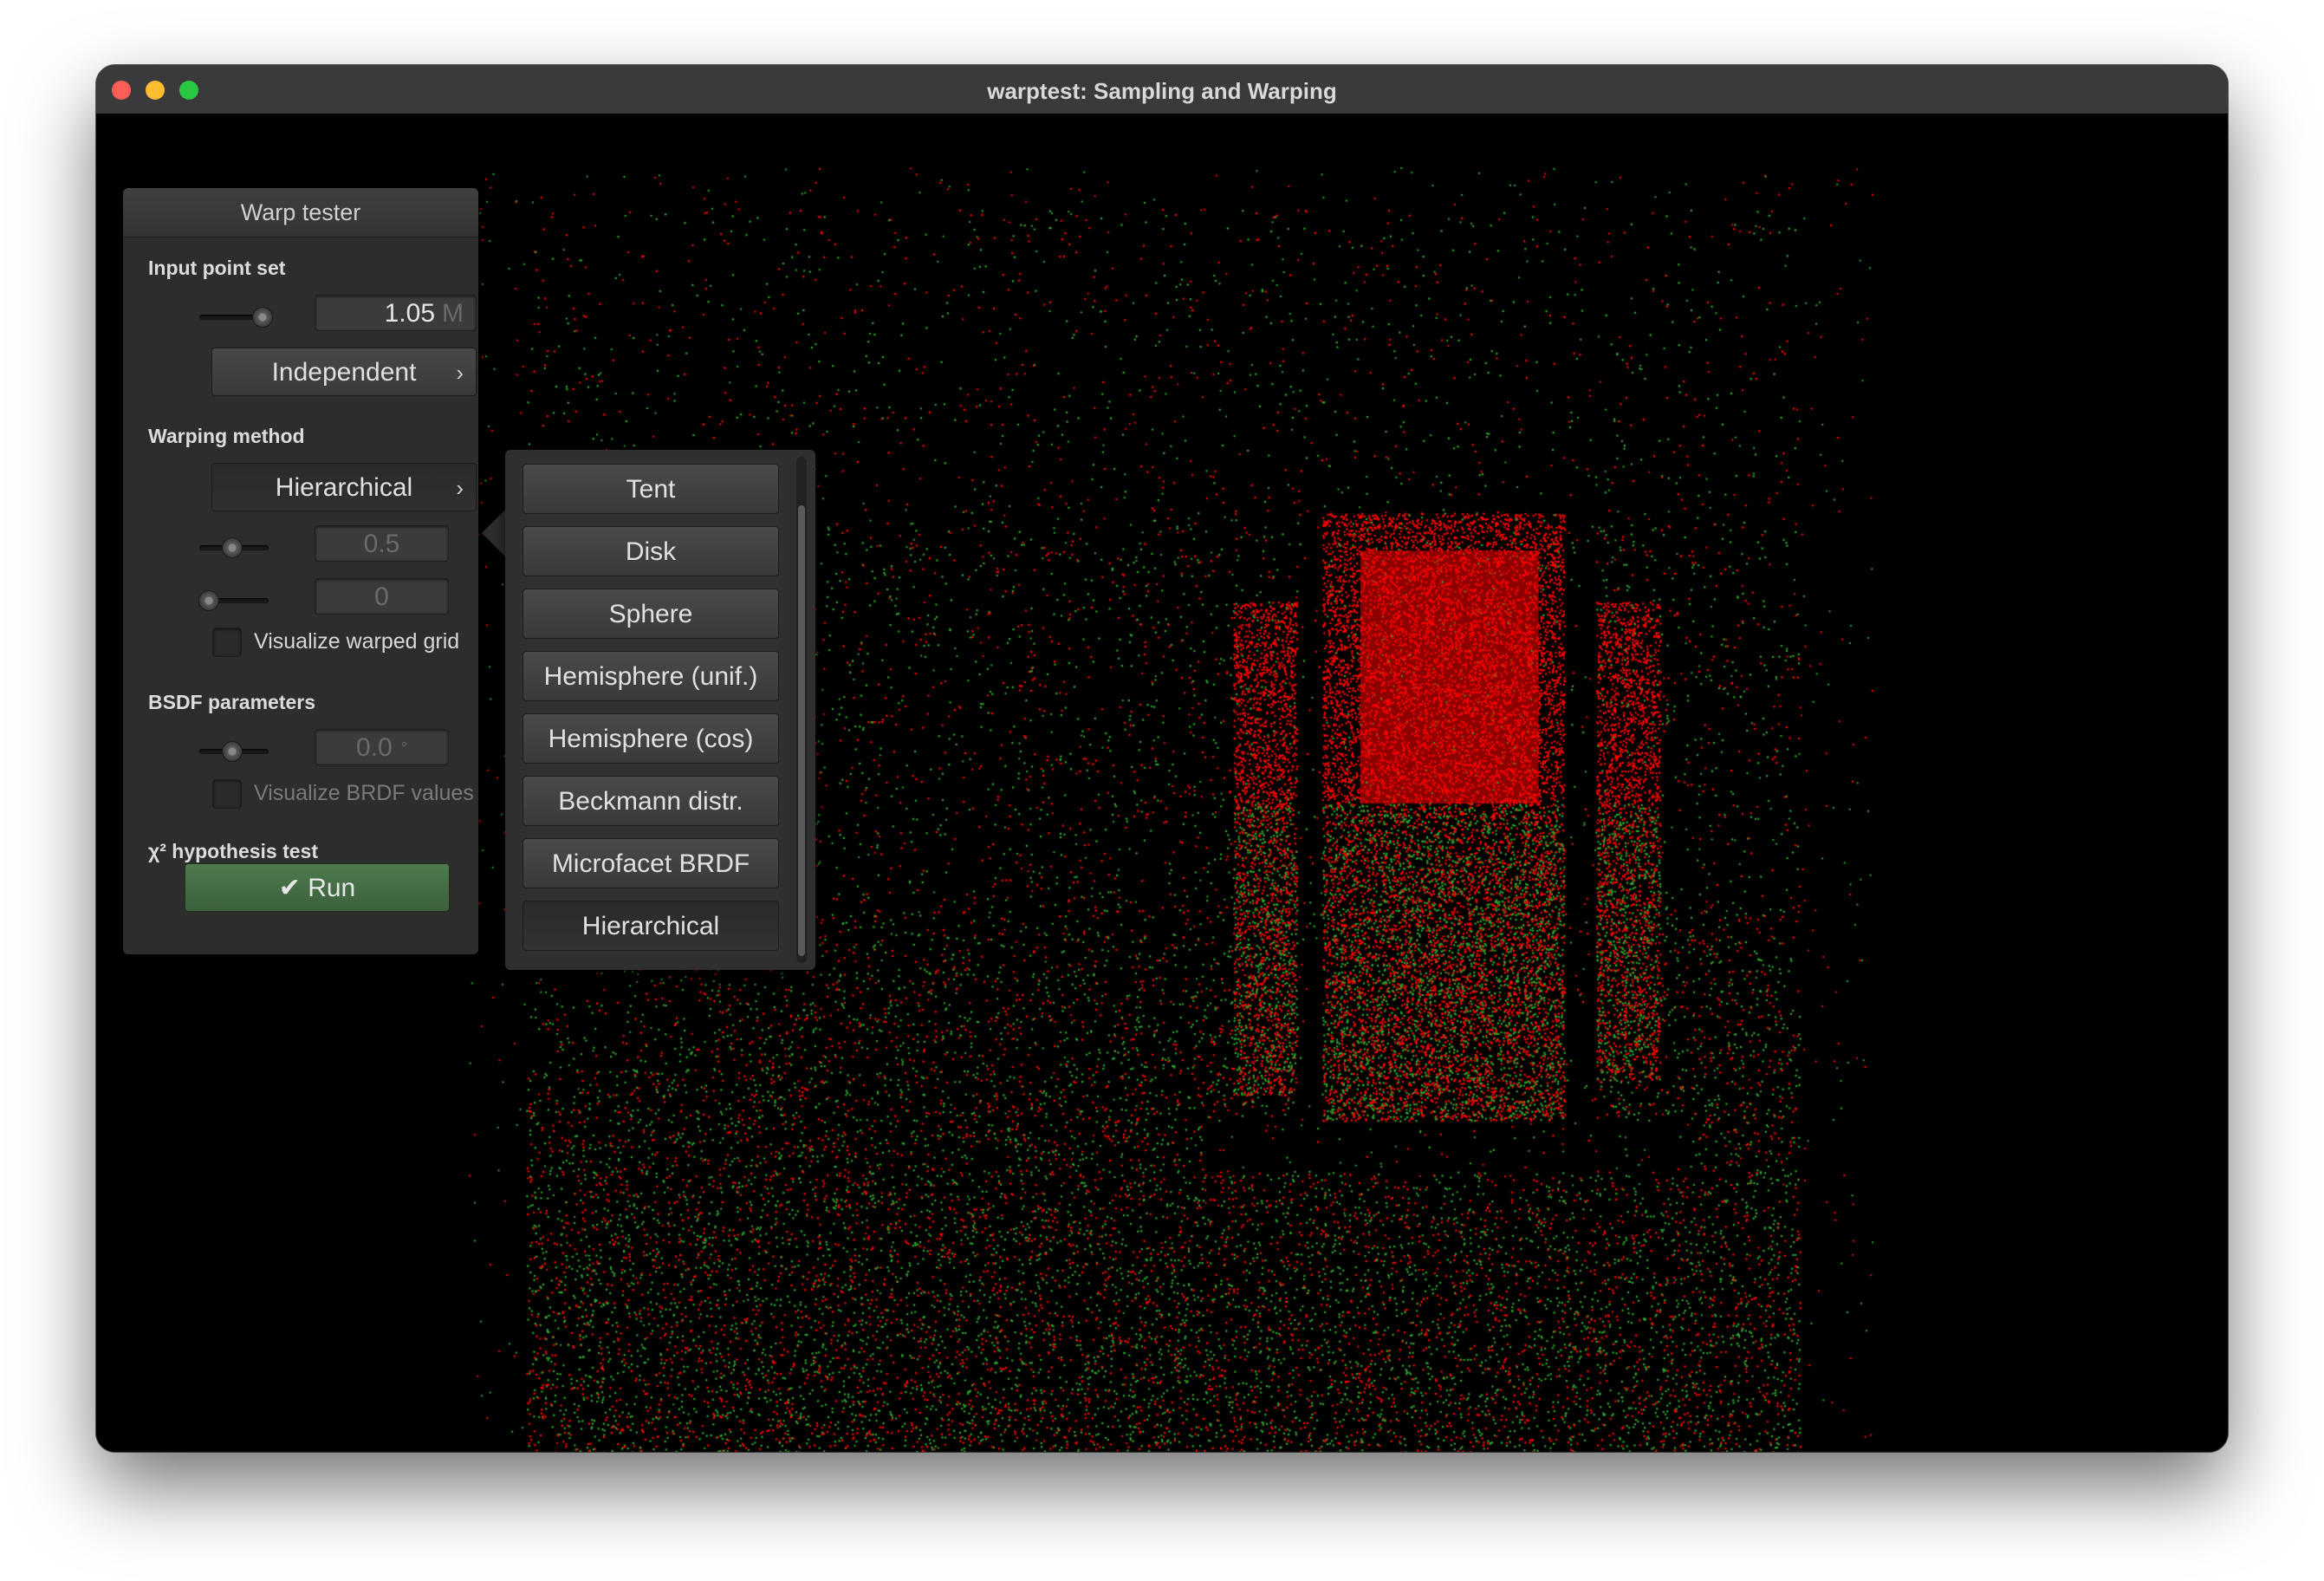 The image size is (2324, 1581). What do you see at coordinates (494, 533) in the screenshot?
I see `popup-pointer` at bounding box center [494, 533].